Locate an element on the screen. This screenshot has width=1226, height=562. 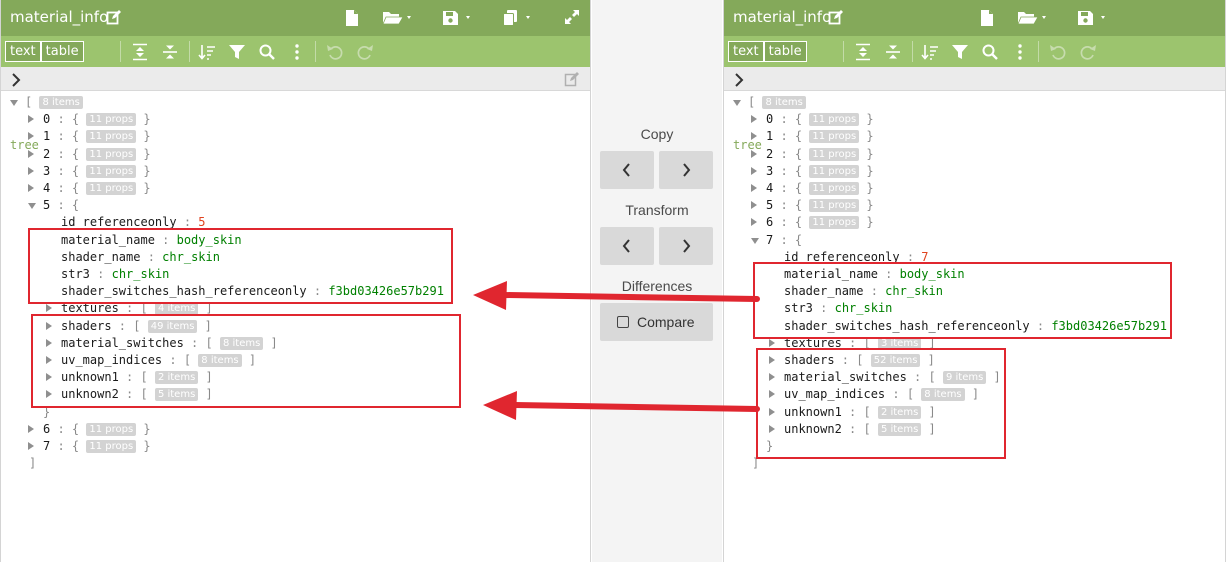
copy-right-button is located at coordinates (686, 170).